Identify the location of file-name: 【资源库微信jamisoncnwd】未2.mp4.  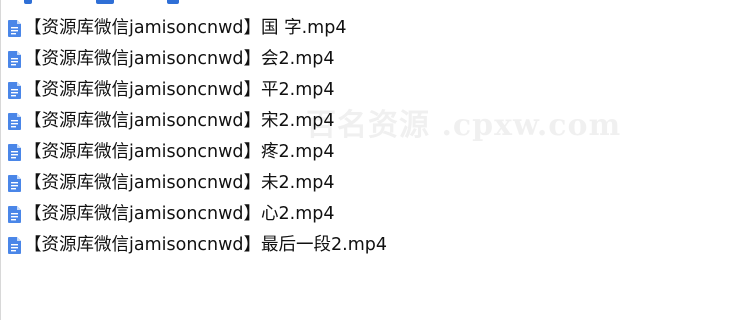
(179, 183).